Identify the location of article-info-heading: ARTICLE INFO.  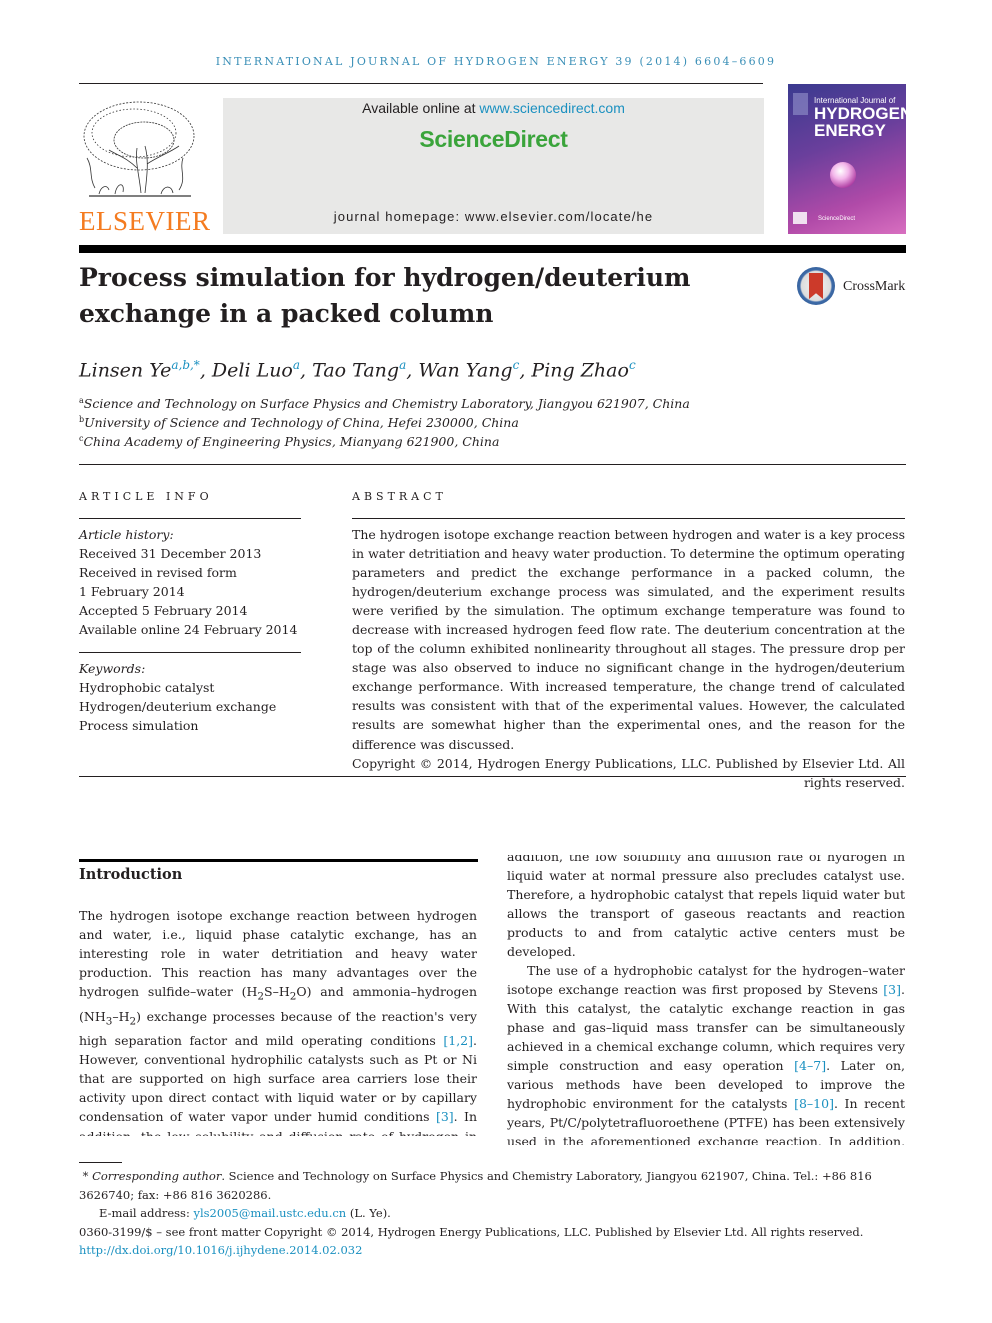
(146, 496).